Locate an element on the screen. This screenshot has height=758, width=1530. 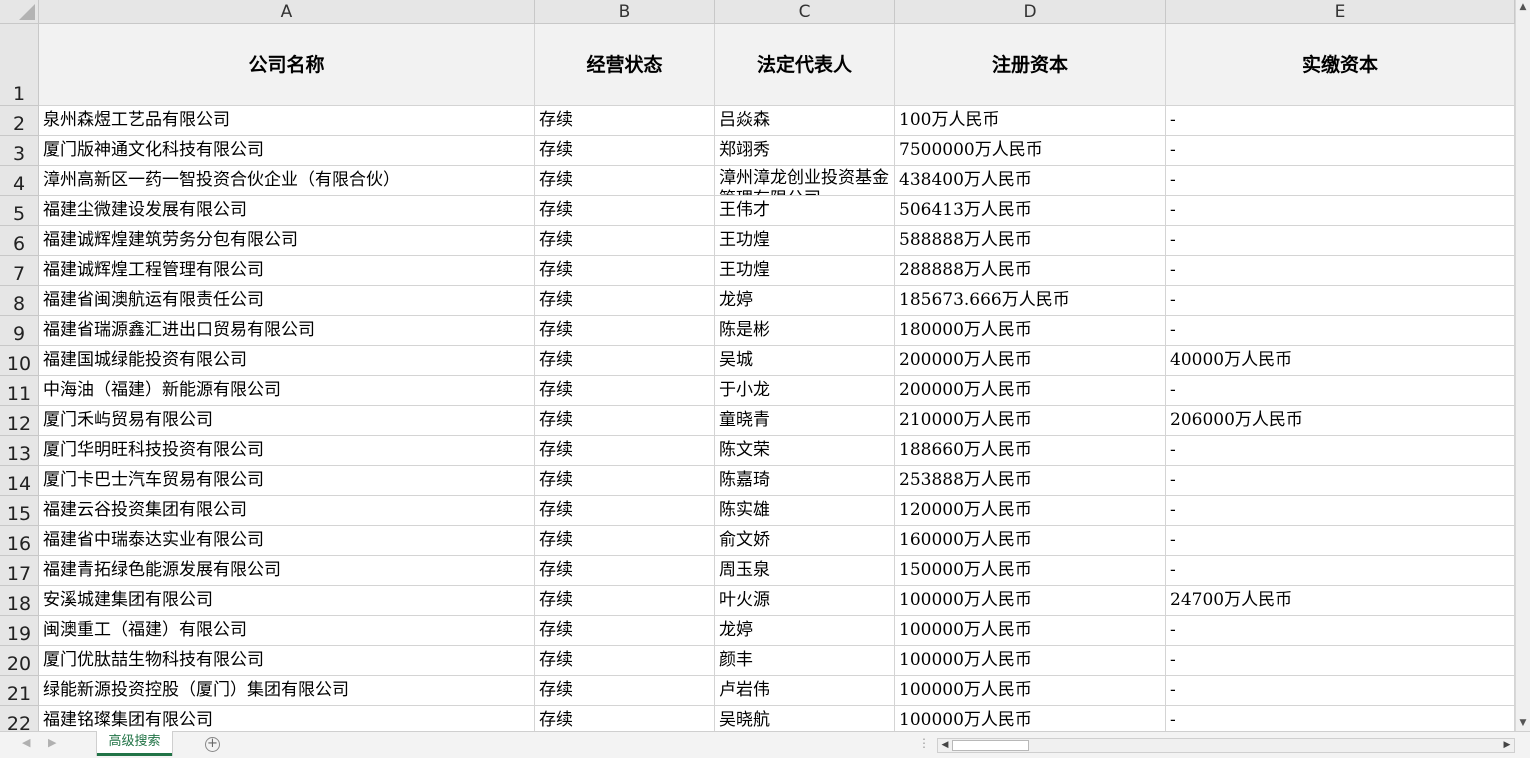
row-header: 12 is located at coordinates (19, 421).